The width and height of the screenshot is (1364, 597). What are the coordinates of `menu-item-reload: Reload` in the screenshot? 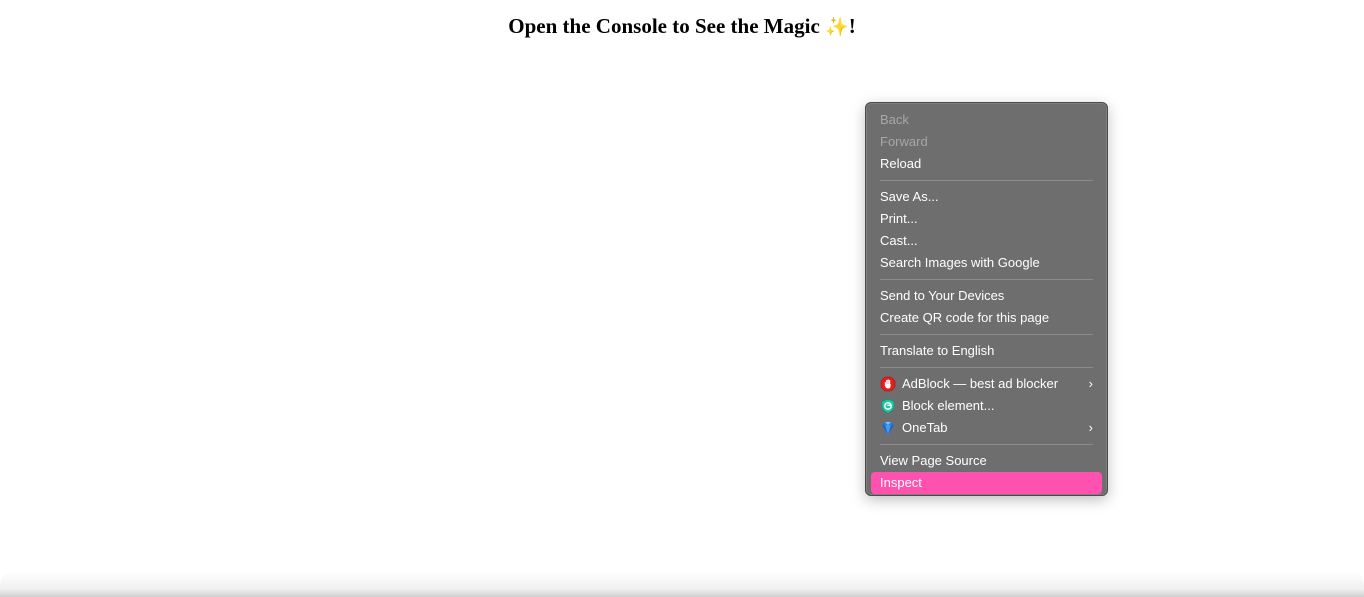 It's located at (986, 164).